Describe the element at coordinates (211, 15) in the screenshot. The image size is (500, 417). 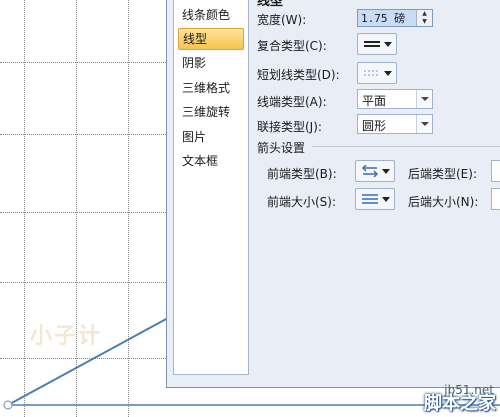
I see `nav-item-line-color: 线条颜色` at that location.